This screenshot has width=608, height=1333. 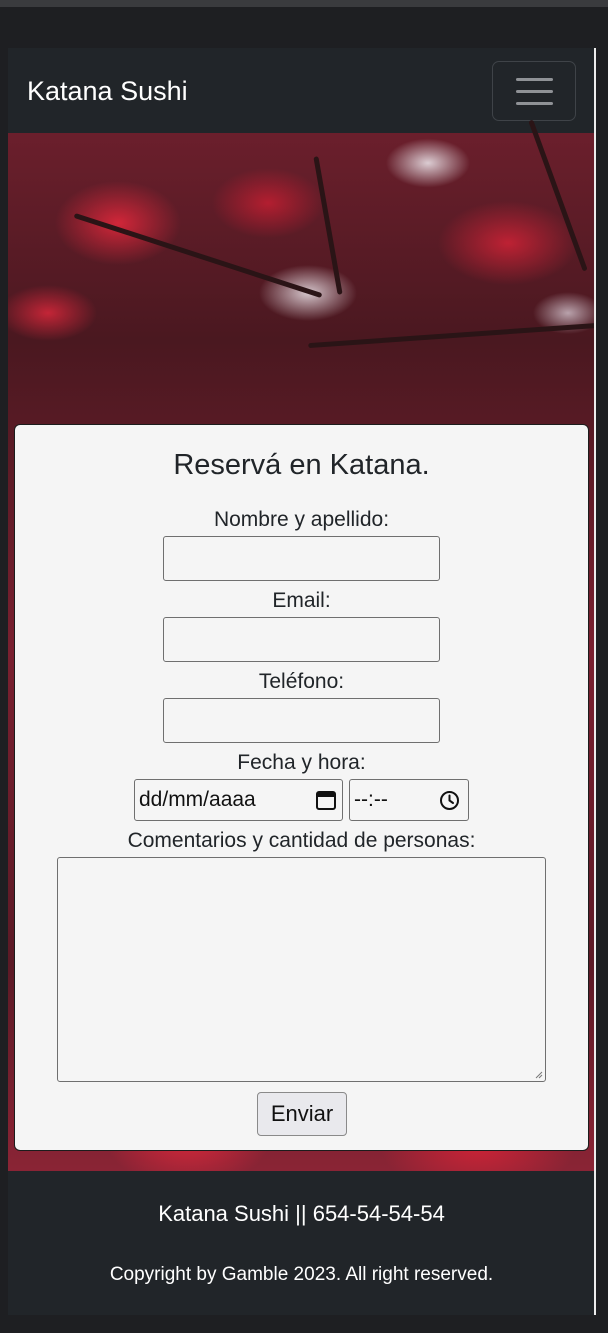 What do you see at coordinates (326, 800) in the screenshot?
I see `calendar-icon` at bounding box center [326, 800].